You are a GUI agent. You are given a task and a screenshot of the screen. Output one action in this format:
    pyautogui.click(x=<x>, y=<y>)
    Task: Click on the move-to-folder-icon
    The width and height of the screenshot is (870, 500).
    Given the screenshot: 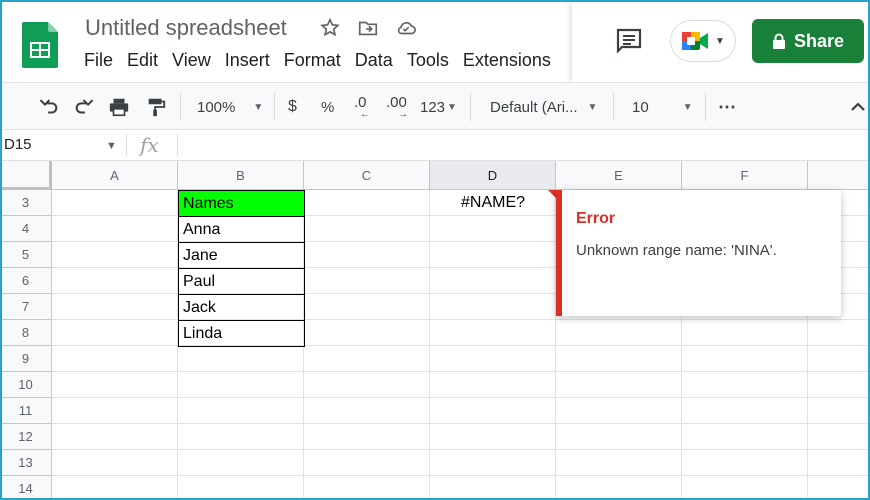 What is the action you would take?
    pyautogui.click(x=368, y=28)
    